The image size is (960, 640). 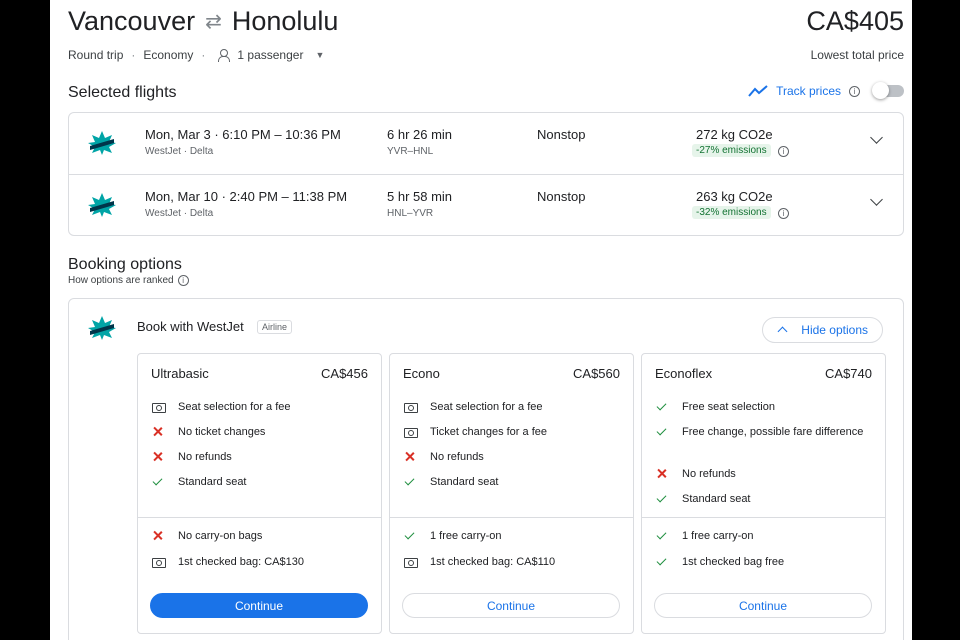 I want to click on fare-feature: No ticket changes, so click(x=261, y=432).